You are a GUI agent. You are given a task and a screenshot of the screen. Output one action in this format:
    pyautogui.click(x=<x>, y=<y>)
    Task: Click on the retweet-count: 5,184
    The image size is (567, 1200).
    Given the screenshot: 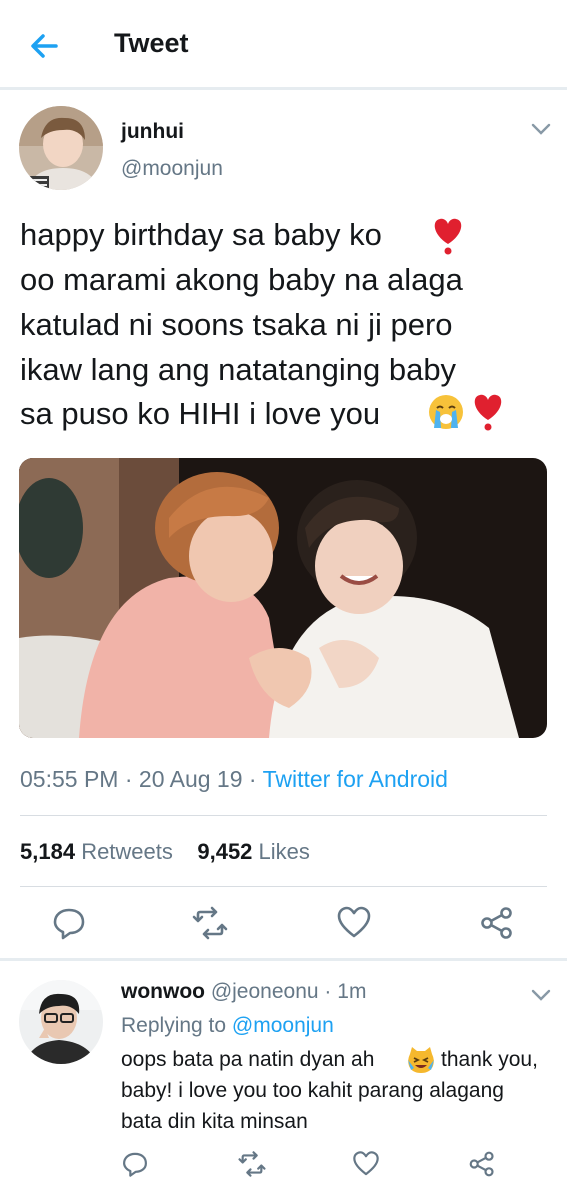 What is the action you would take?
    pyautogui.click(x=47, y=851)
    